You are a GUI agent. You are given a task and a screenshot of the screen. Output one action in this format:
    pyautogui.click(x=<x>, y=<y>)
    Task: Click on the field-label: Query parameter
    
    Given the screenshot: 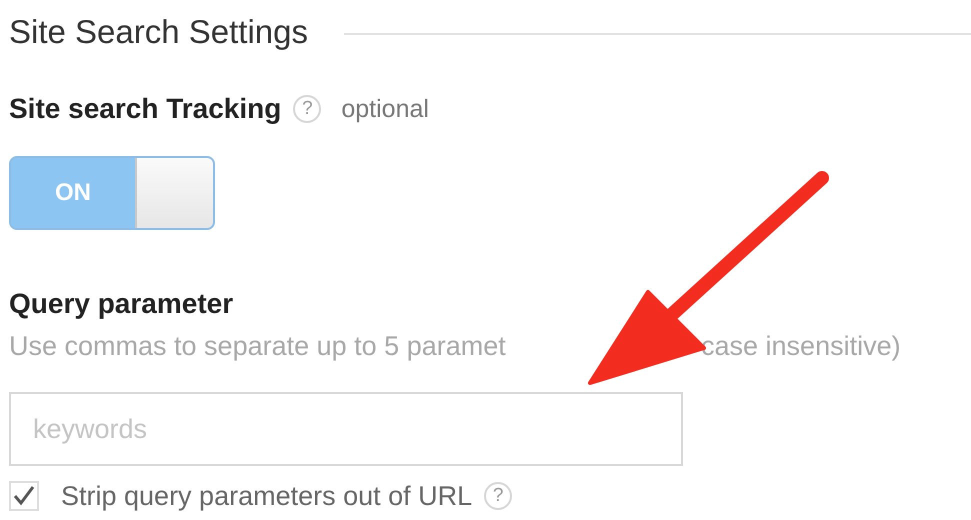 What is the action you would take?
    pyautogui.click(x=121, y=304)
    